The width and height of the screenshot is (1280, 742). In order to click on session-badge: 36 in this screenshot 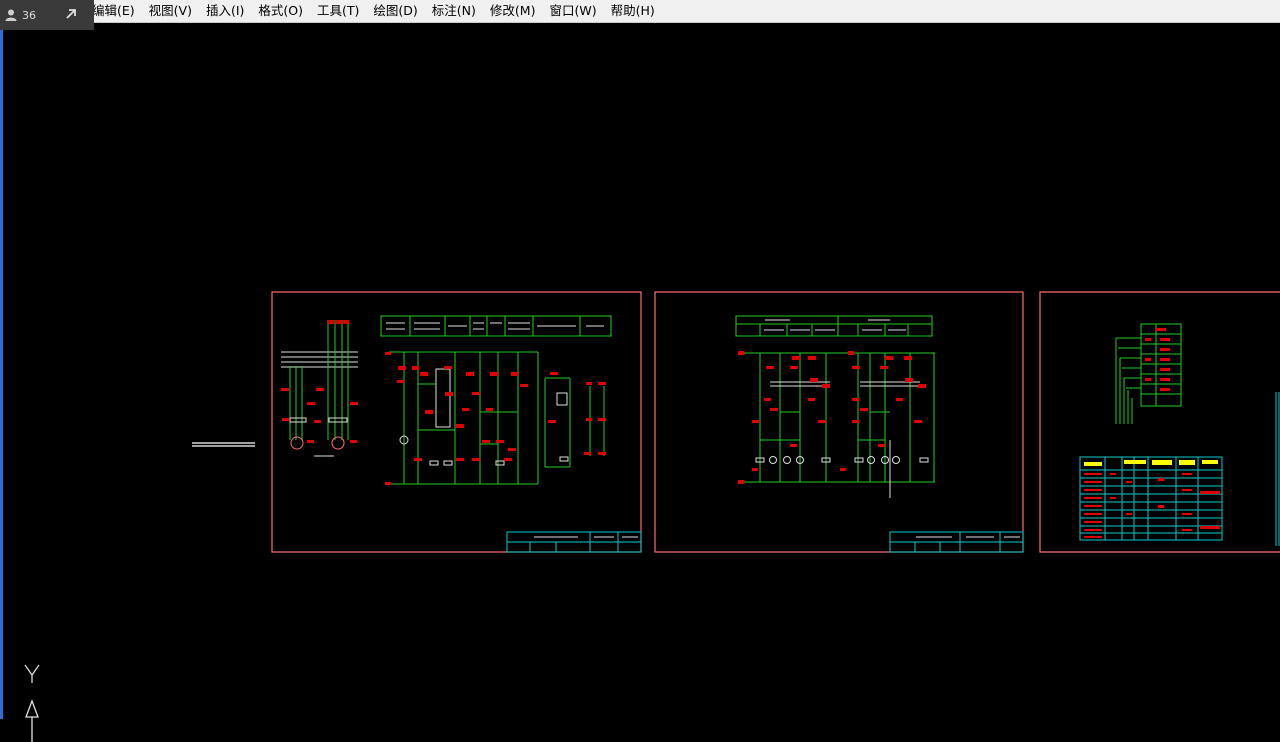, I will do `click(47, 15)`.